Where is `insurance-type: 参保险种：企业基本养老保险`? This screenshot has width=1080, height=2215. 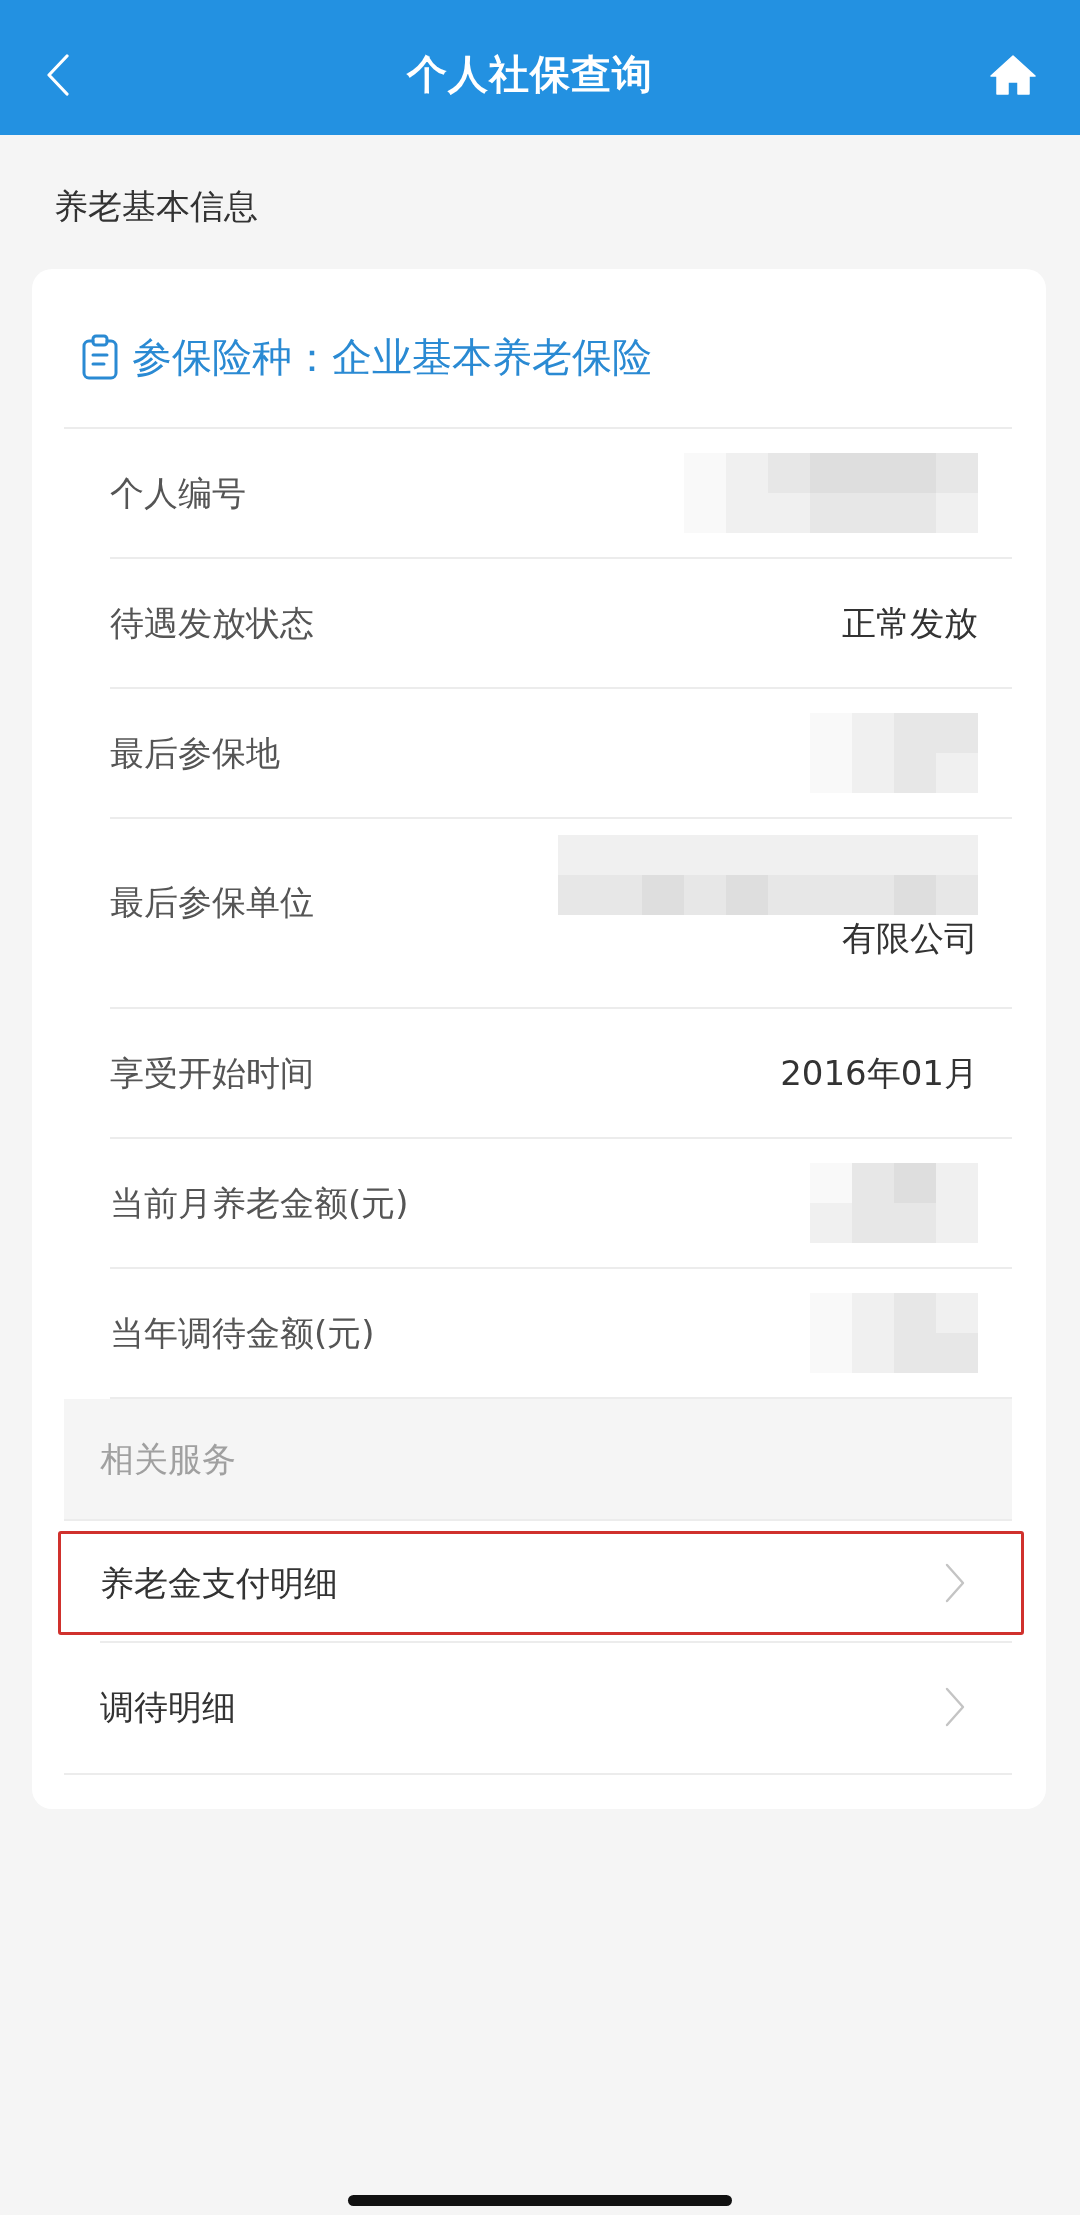
insurance-type: 参保险种：企业基本养老保险 is located at coordinates (392, 357).